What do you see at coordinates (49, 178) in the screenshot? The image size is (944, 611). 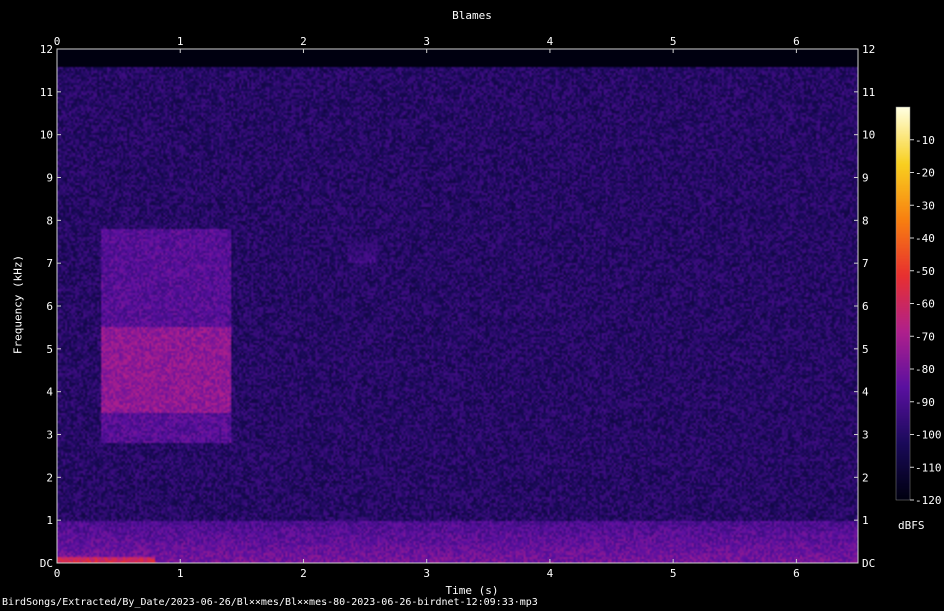 I see `y-tick-label-left: 9` at bounding box center [49, 178].